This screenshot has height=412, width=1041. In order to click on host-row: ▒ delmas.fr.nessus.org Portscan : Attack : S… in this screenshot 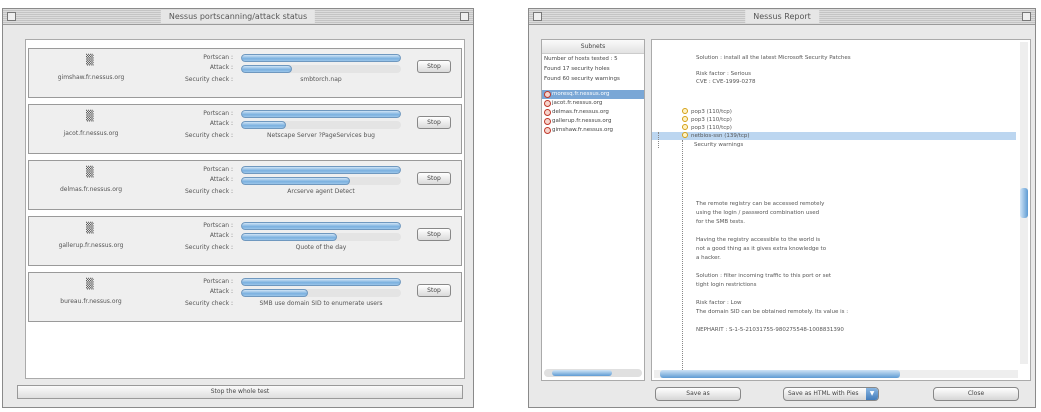, I will do `click(245, 185)`.